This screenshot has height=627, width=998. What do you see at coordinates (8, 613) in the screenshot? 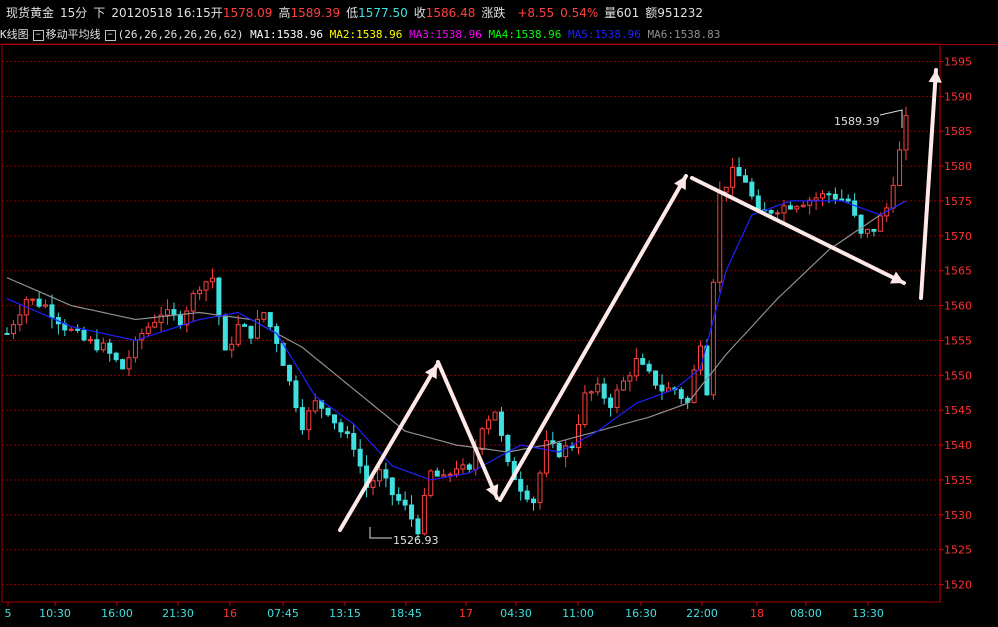
I see `x-tick-label: 5` at bounding box center [8, 613].